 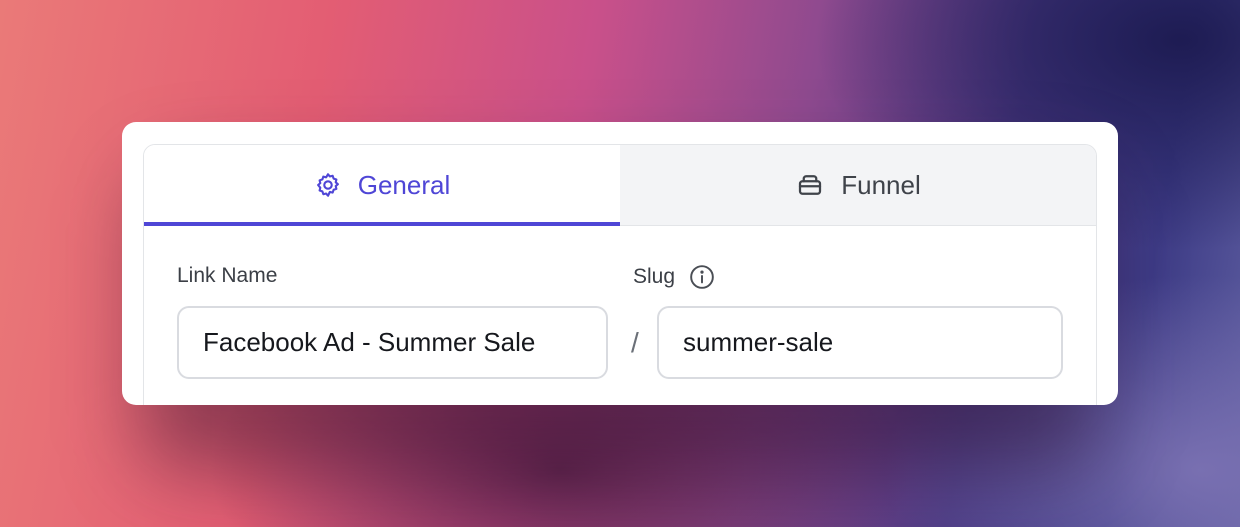 I want to click on slug-label: Slug, so click(x=654, y=276).